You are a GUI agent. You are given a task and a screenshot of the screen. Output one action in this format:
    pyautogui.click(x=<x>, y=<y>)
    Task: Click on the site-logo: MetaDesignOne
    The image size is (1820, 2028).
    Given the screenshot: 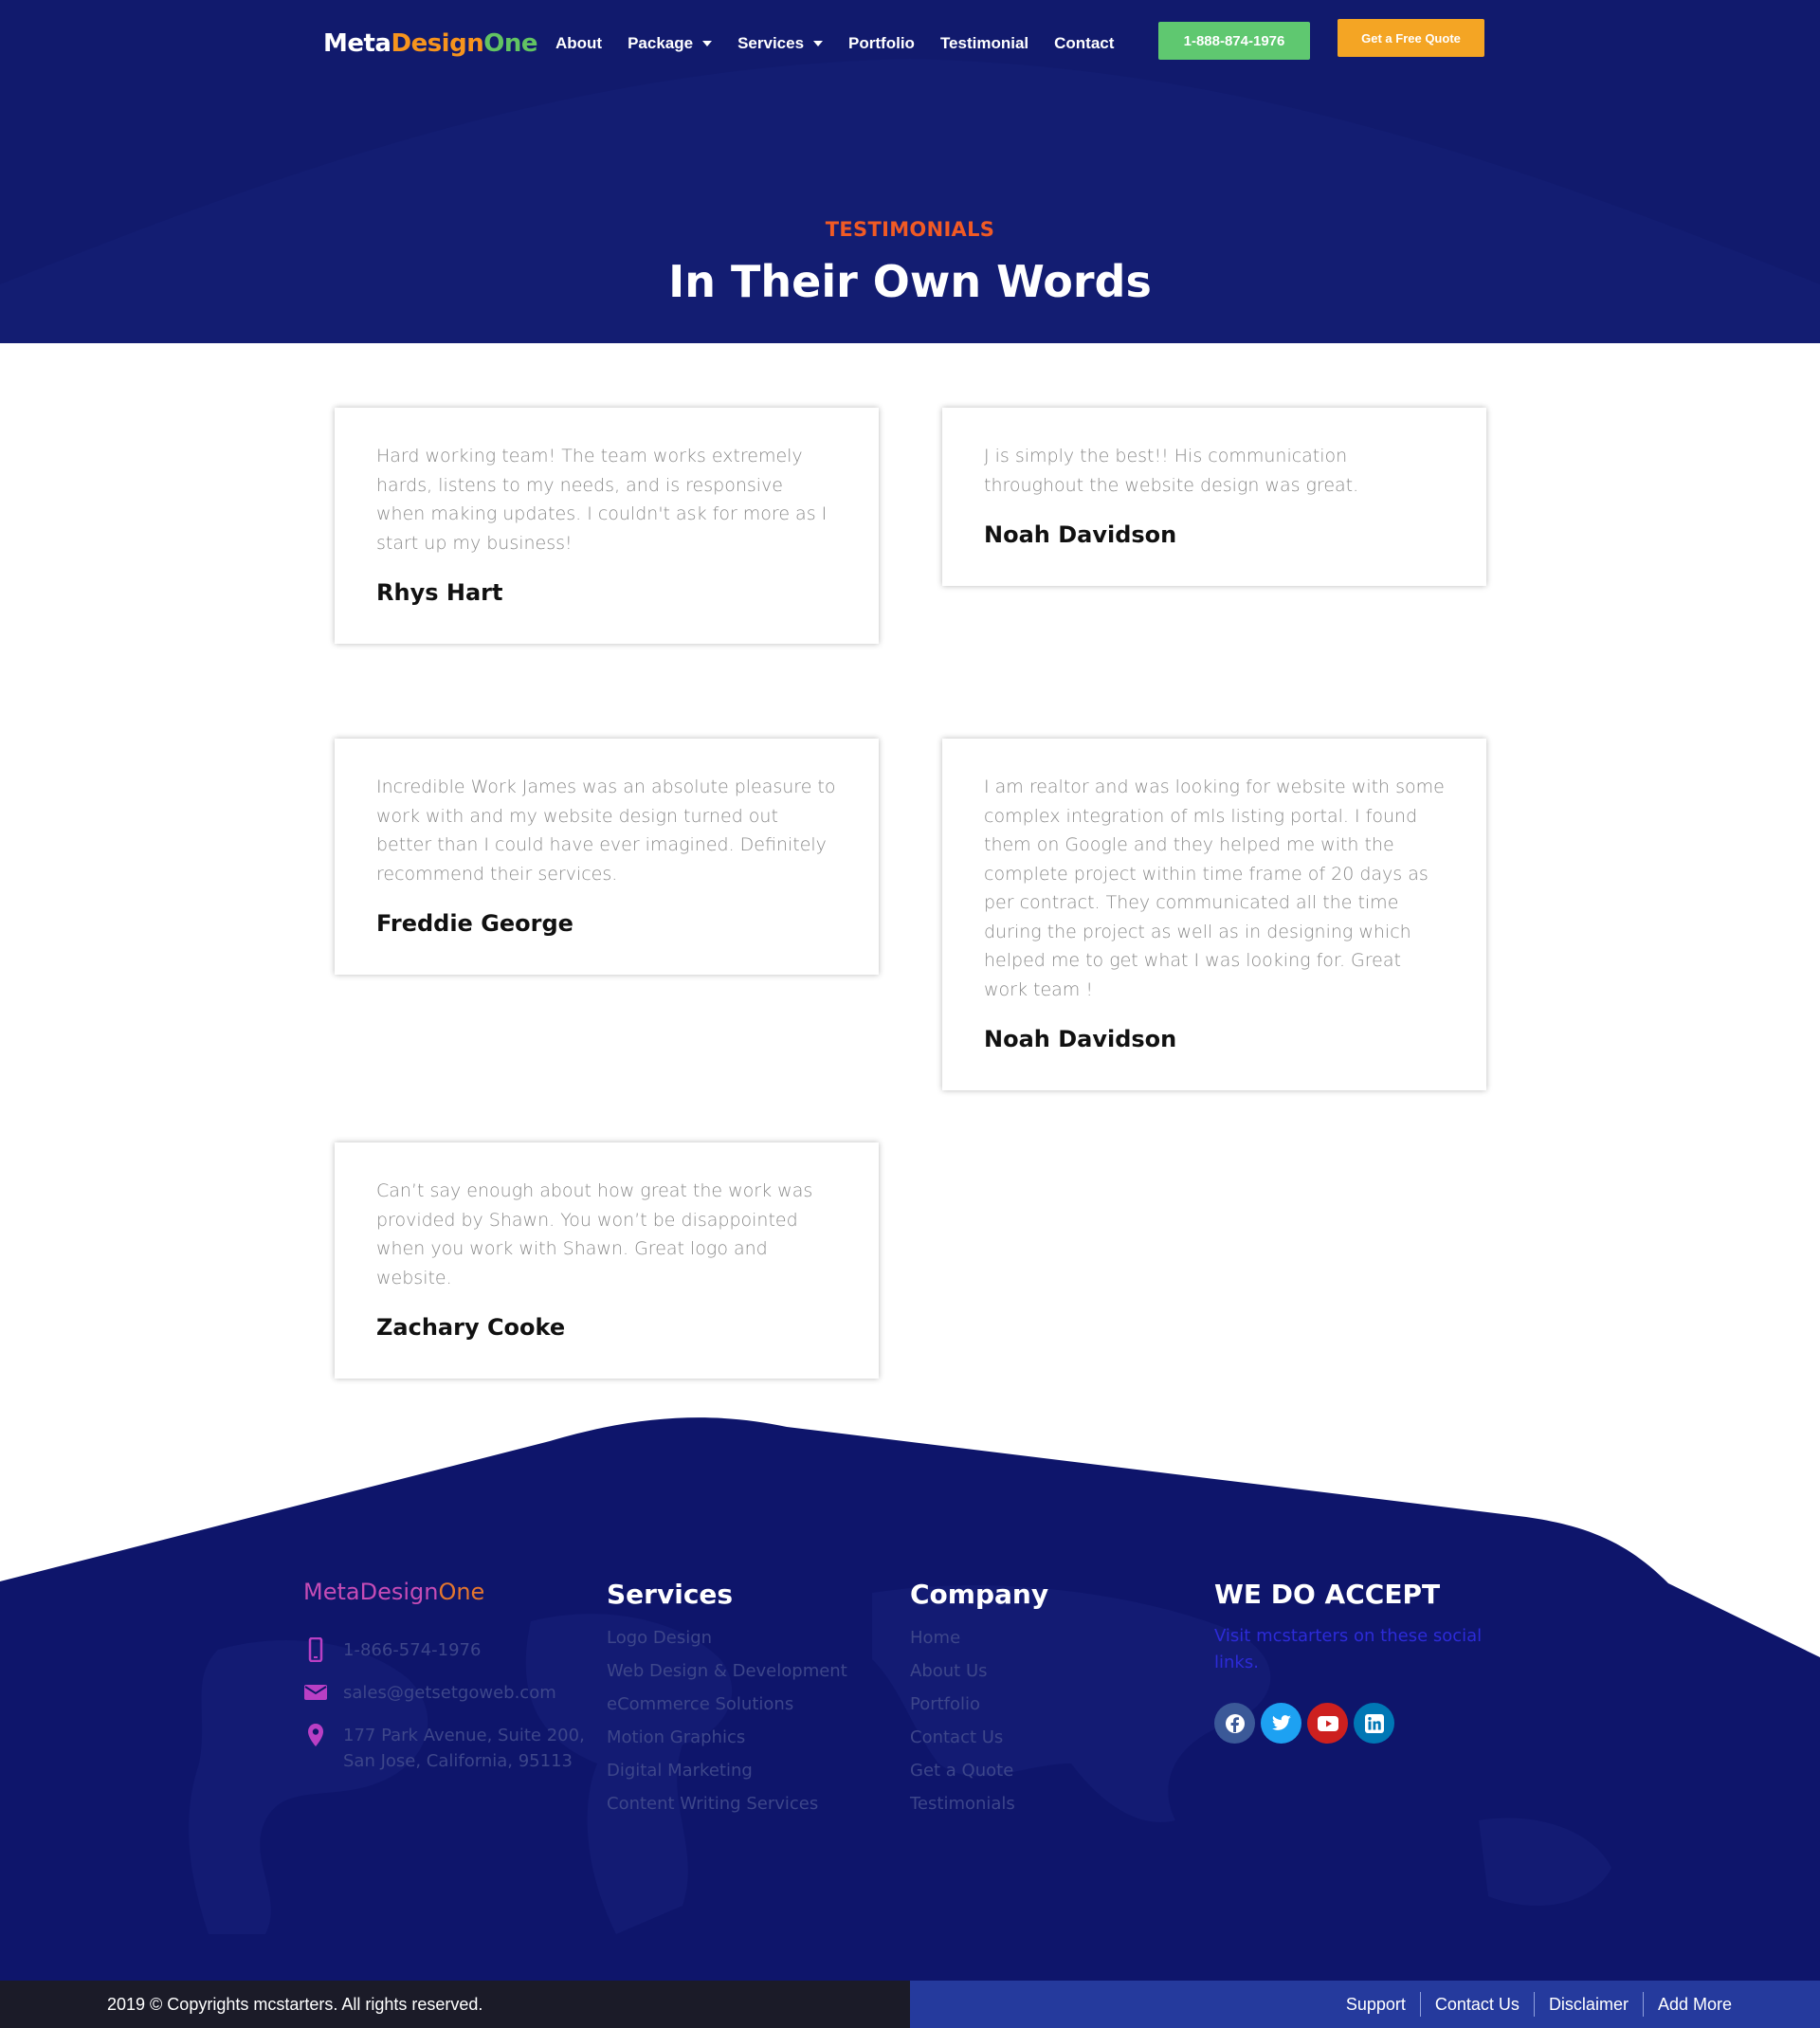 What is the action you would take?
    pyautogui.click(x=430, y=43)
    